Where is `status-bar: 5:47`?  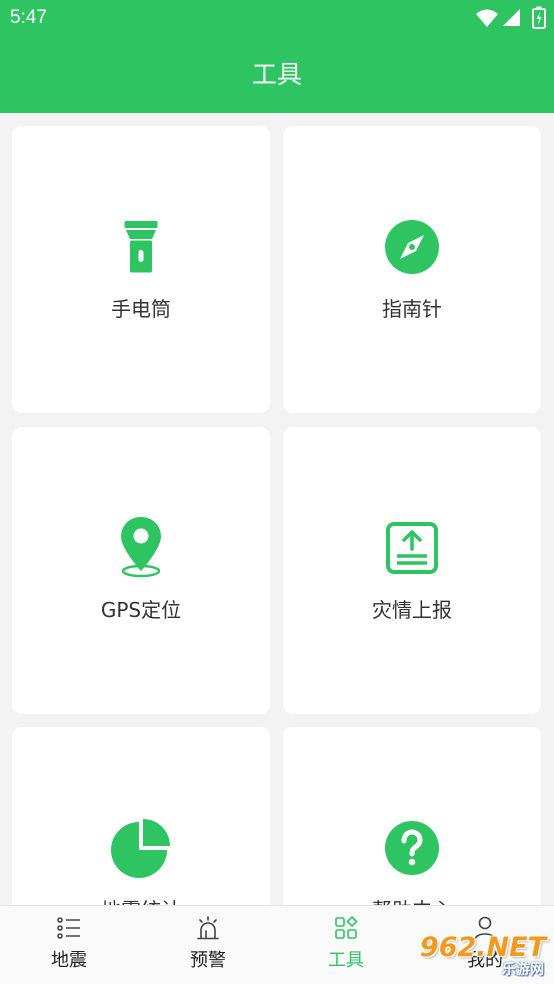
status-bar: 5:47 is located at coordinates (277, 18).